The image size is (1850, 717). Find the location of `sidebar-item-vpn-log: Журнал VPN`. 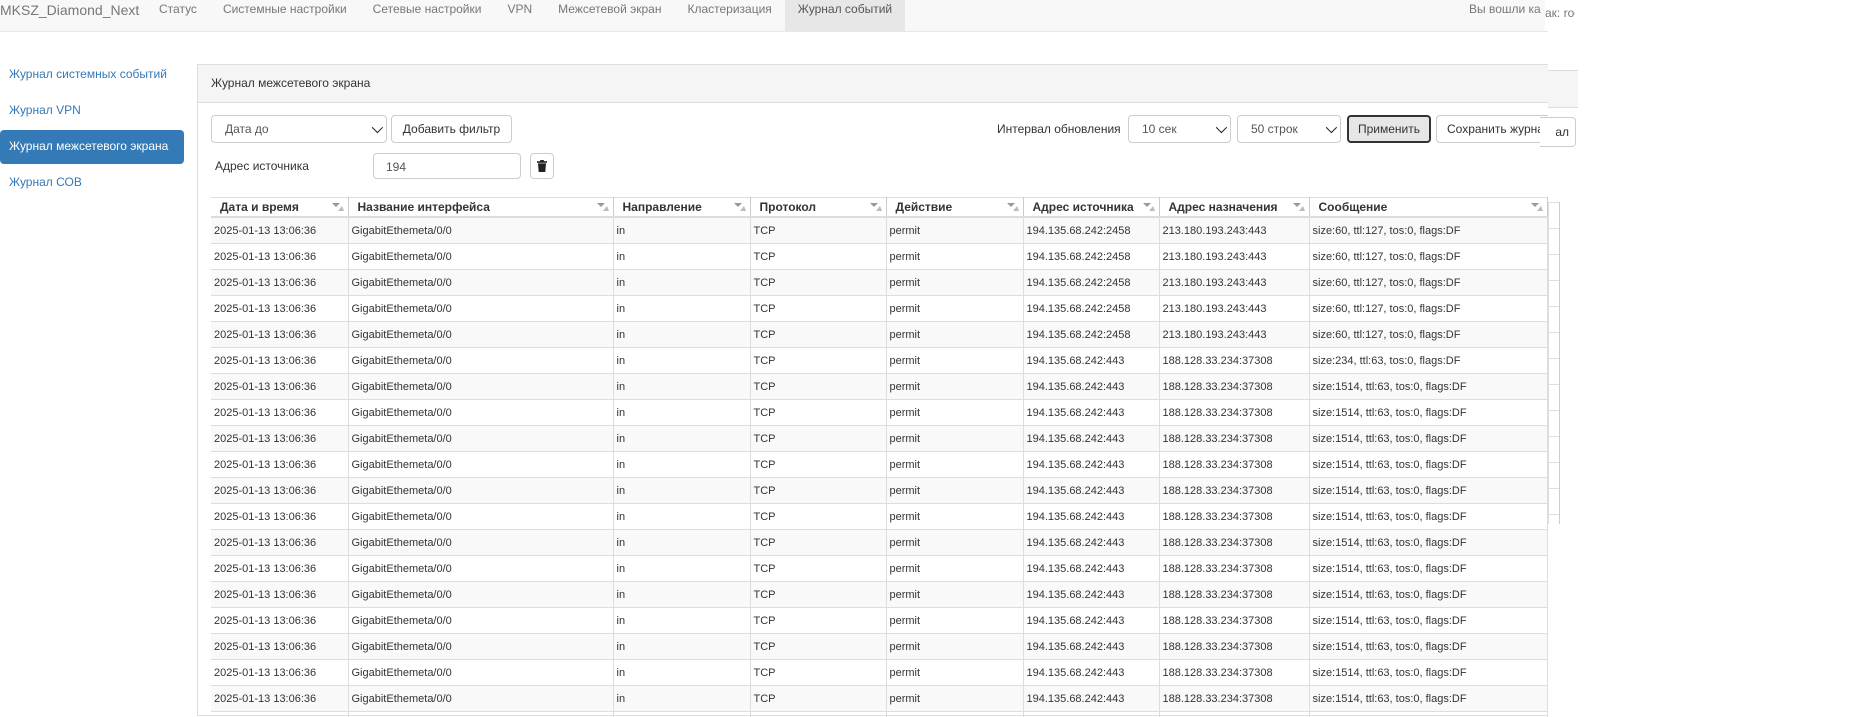

sidebar-item-vpn-log: Журнал VPN is located at coordinates (92, 111).